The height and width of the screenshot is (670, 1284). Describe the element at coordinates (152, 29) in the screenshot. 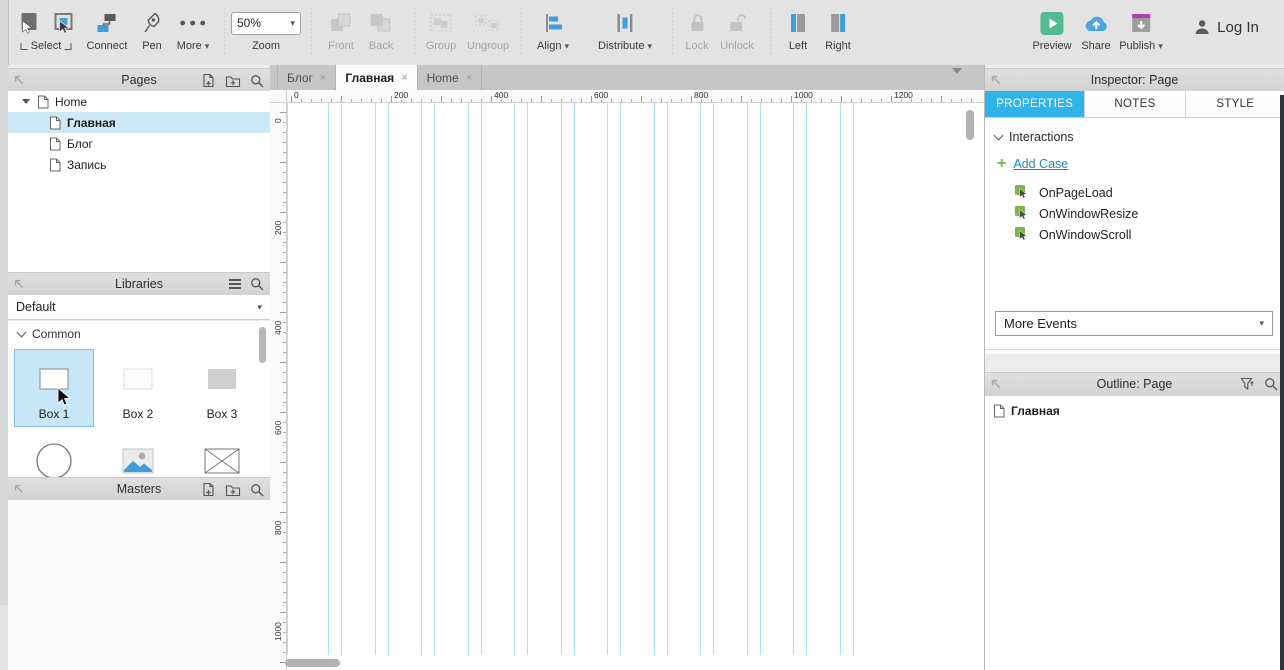

I see `pen-tool: Pen` at that location.